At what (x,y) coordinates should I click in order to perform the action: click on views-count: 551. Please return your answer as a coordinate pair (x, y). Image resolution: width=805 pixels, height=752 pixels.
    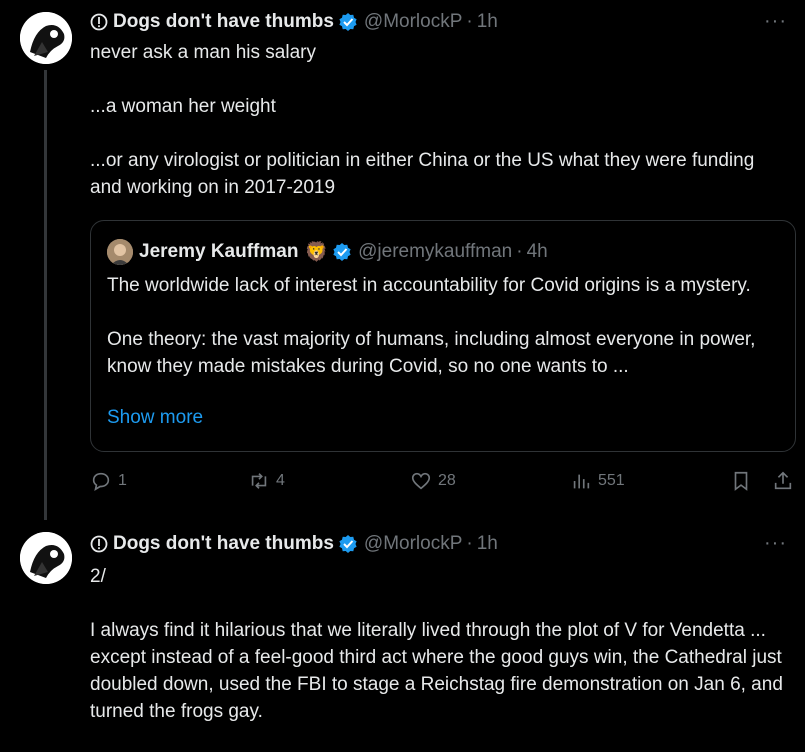
    Looking at the image, I should click on (611, 480).